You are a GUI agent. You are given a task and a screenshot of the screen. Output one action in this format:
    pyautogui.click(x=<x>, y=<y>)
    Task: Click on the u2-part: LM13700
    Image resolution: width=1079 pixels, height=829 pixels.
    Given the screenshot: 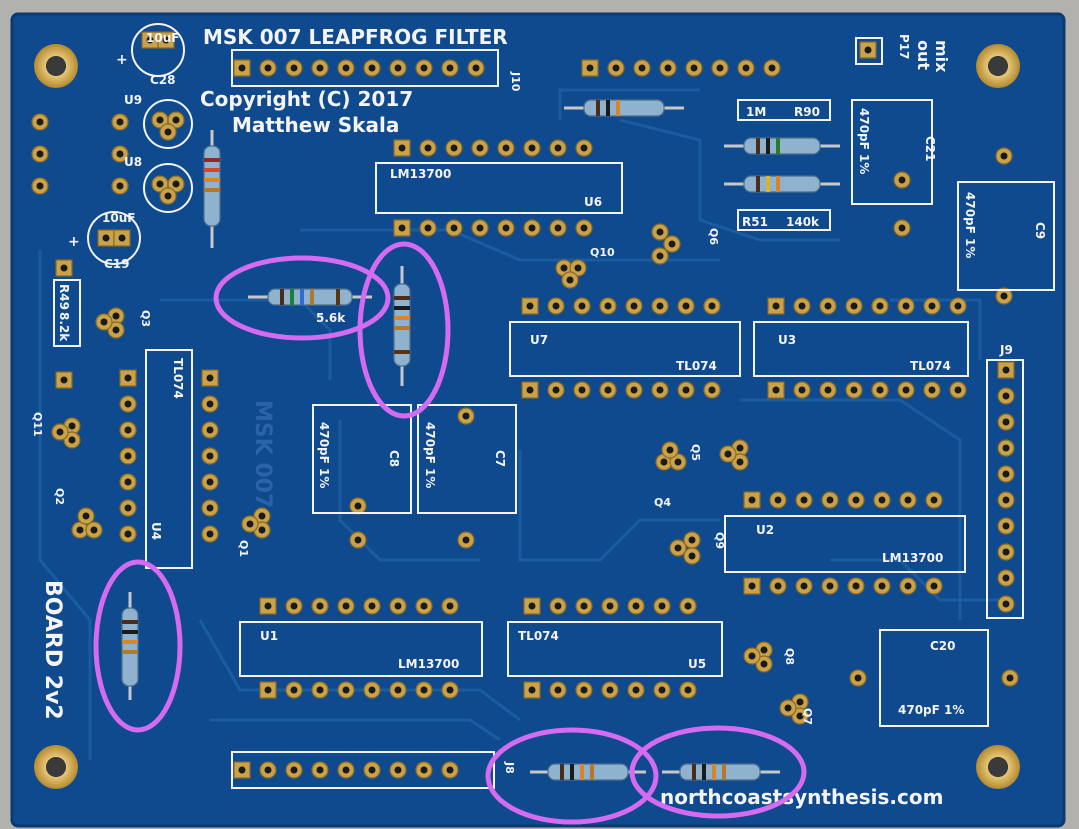 What is the action you would take?
    pyautogui.click(x=912, y=558)
    